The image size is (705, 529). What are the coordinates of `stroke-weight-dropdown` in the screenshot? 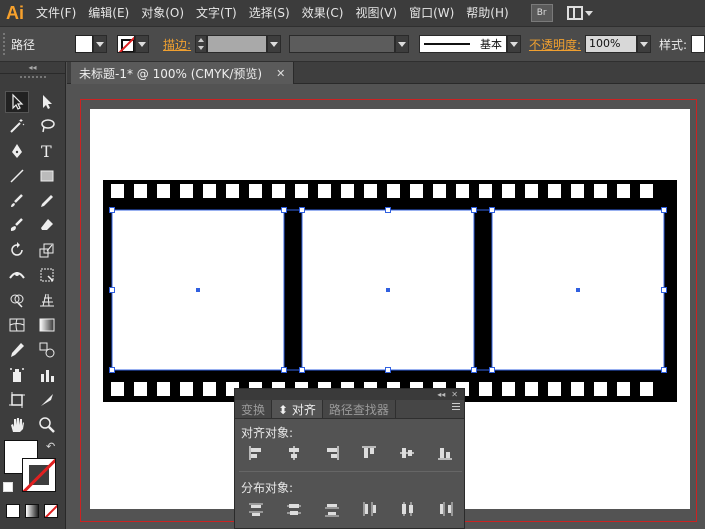 It's located at (274, 44).